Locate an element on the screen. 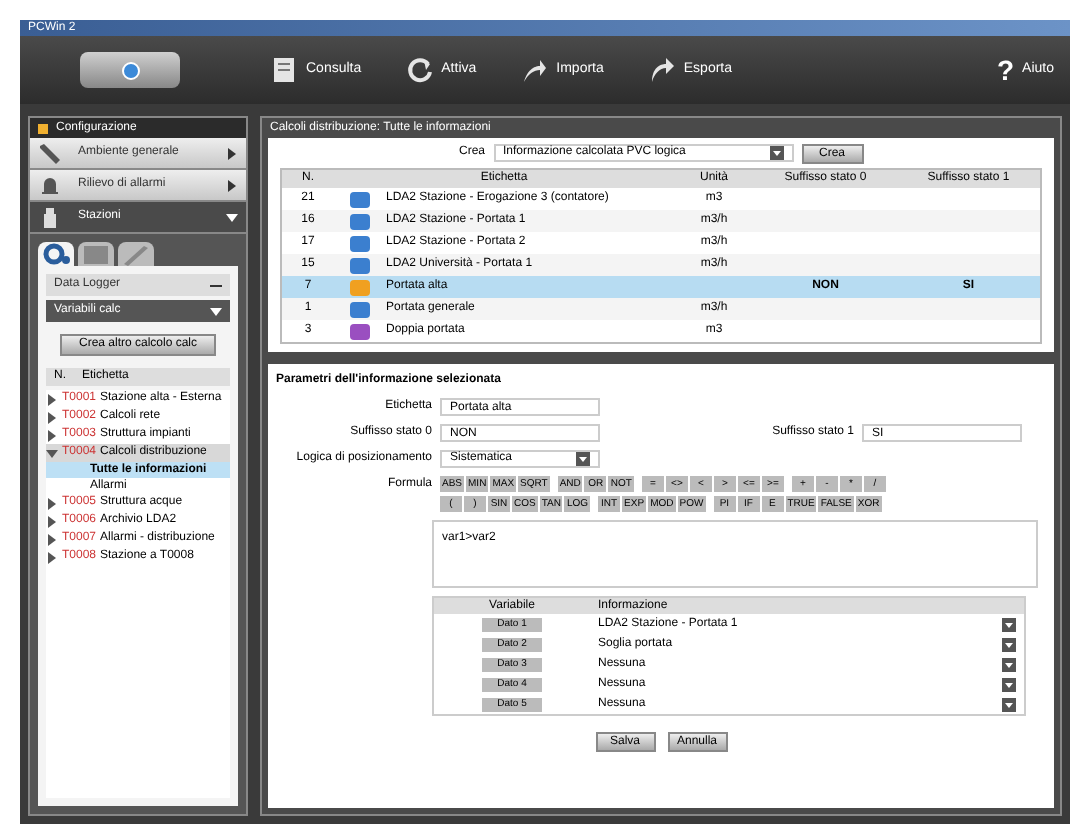 Image resolution: width=1070 pixels, height=824 pixels. bell-icon is located at coordinates (50, 185).